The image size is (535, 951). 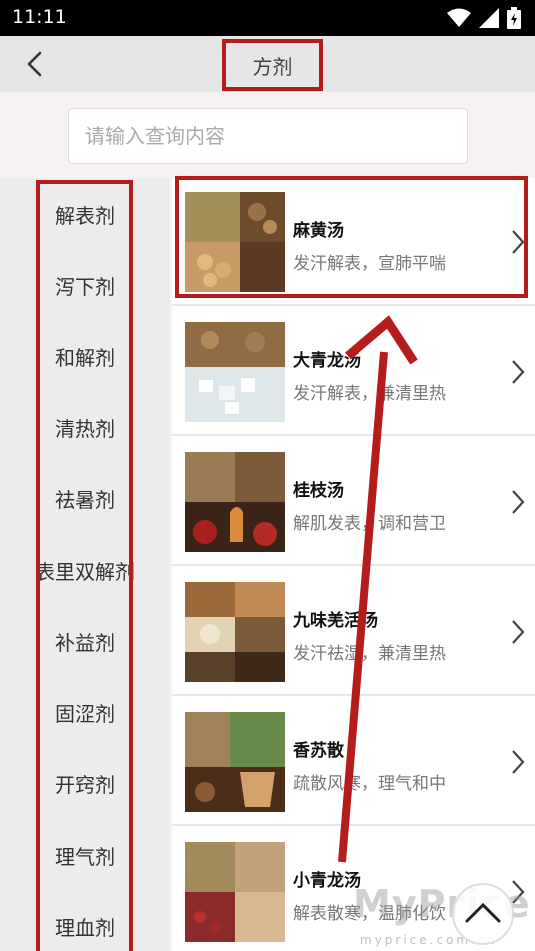 I want to click on sidebar-item-label: 固涩剂, so click(x=85, y=714).